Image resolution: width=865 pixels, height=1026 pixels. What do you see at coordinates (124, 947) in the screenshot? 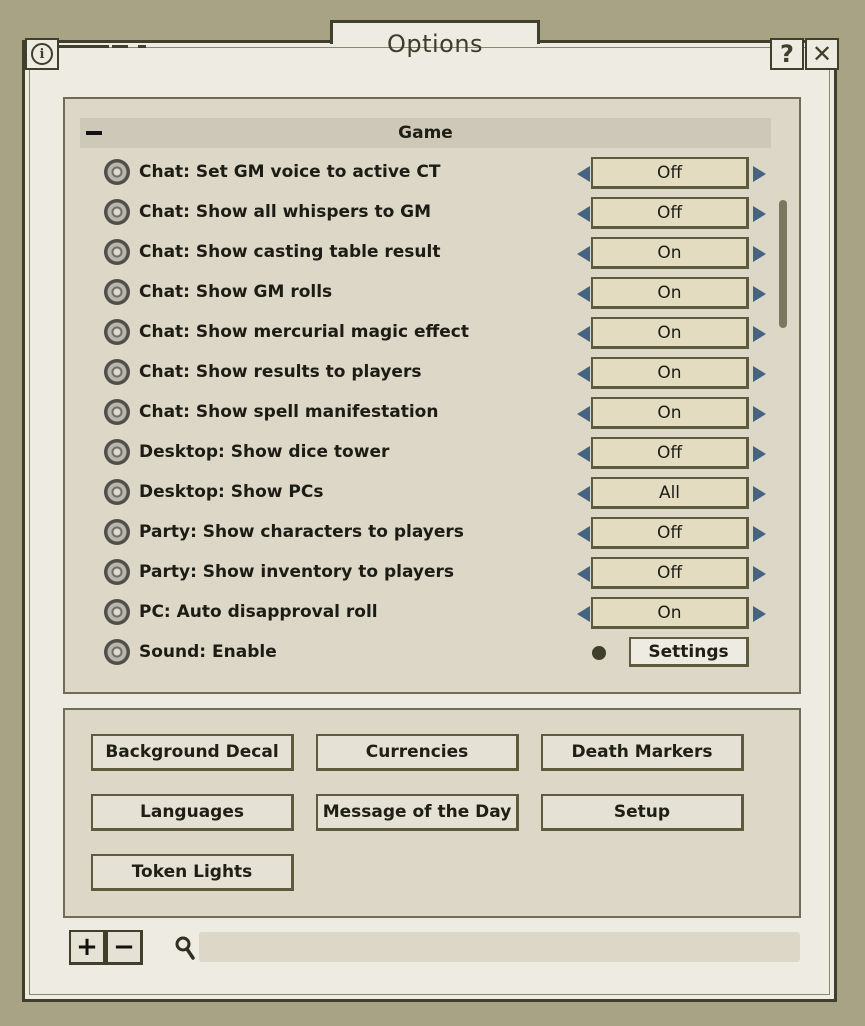
I see `collapse-all-button: −` at bounding box center [124, 947].